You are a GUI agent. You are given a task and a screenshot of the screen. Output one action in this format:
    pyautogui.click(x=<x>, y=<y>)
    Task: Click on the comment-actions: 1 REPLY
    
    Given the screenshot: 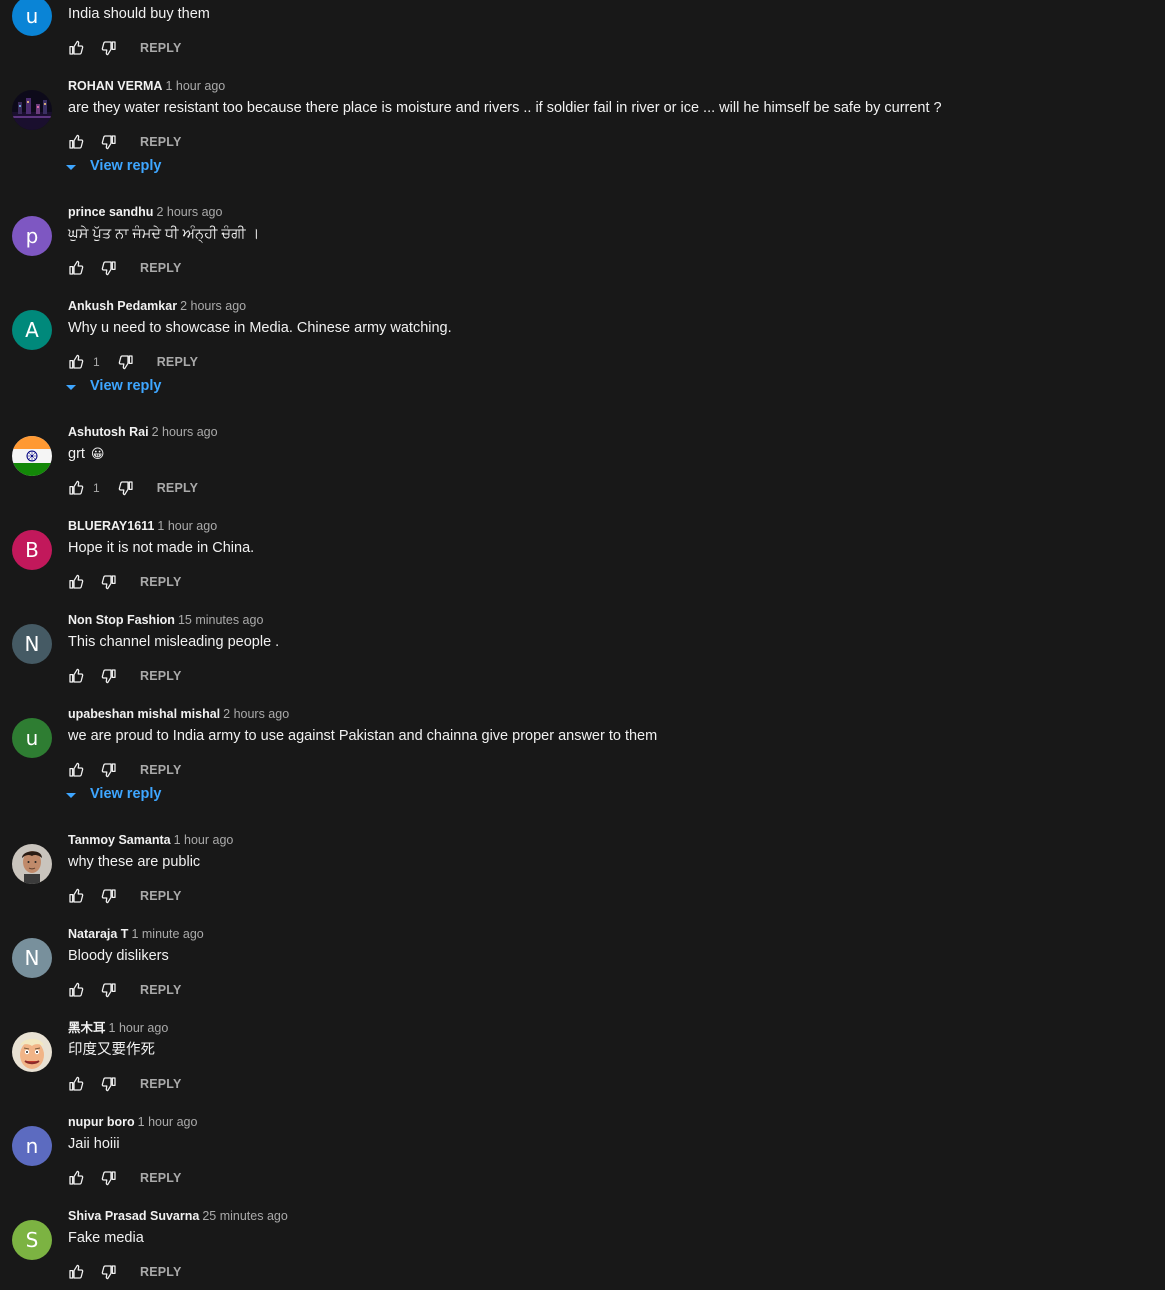 What is the action you would take?
    pyautogui.click(x=133, y=362)
    